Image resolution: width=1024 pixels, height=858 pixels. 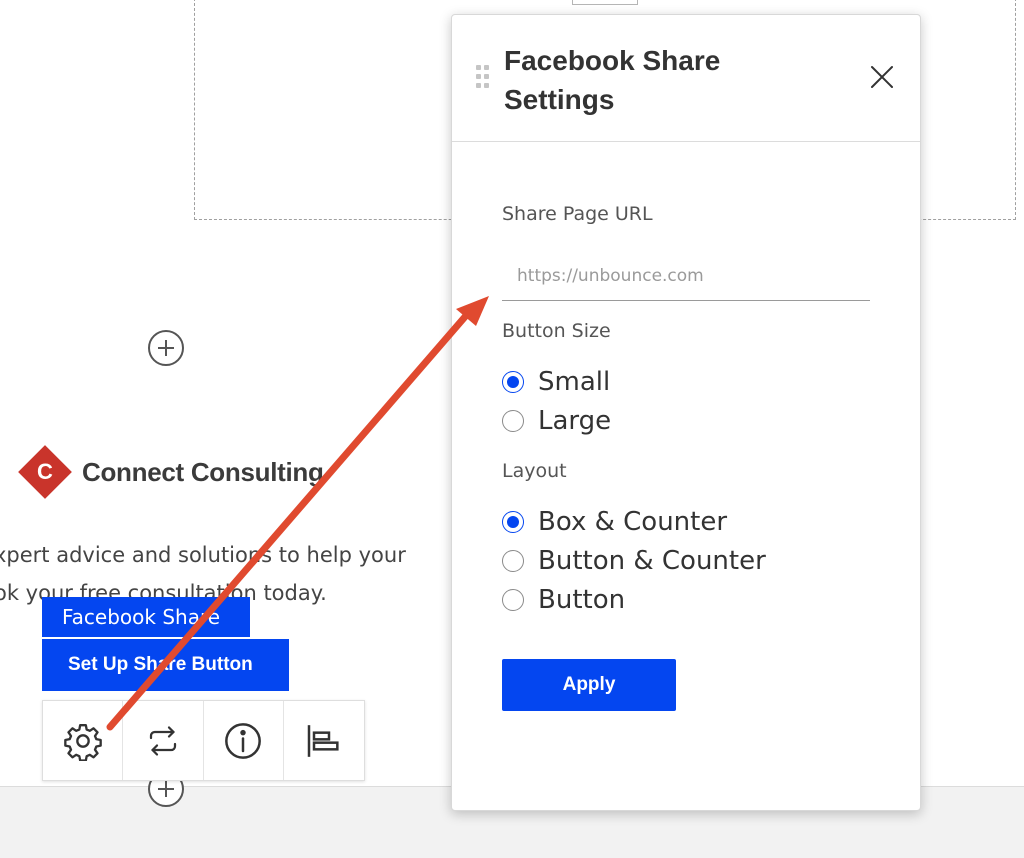 I want to click on settings-button, so click(x=83, y=740).